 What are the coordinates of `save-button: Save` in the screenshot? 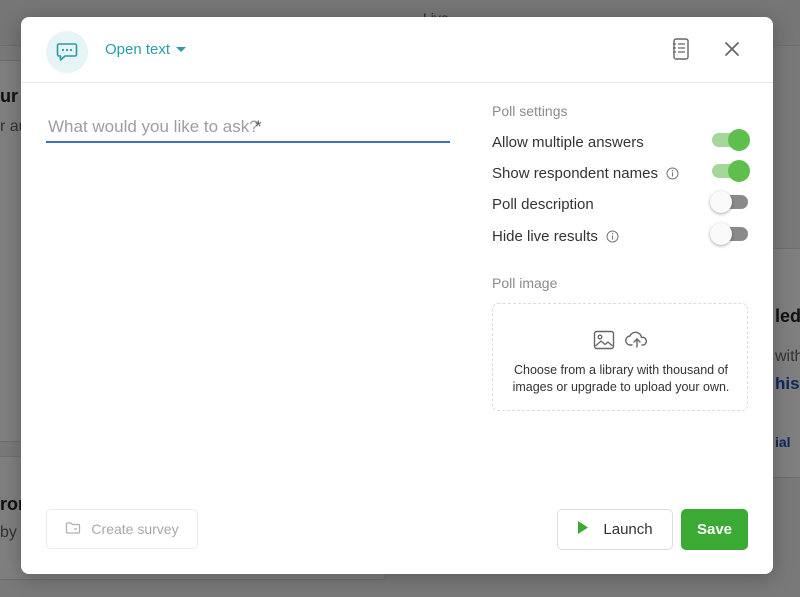 It's located at (714, 529).